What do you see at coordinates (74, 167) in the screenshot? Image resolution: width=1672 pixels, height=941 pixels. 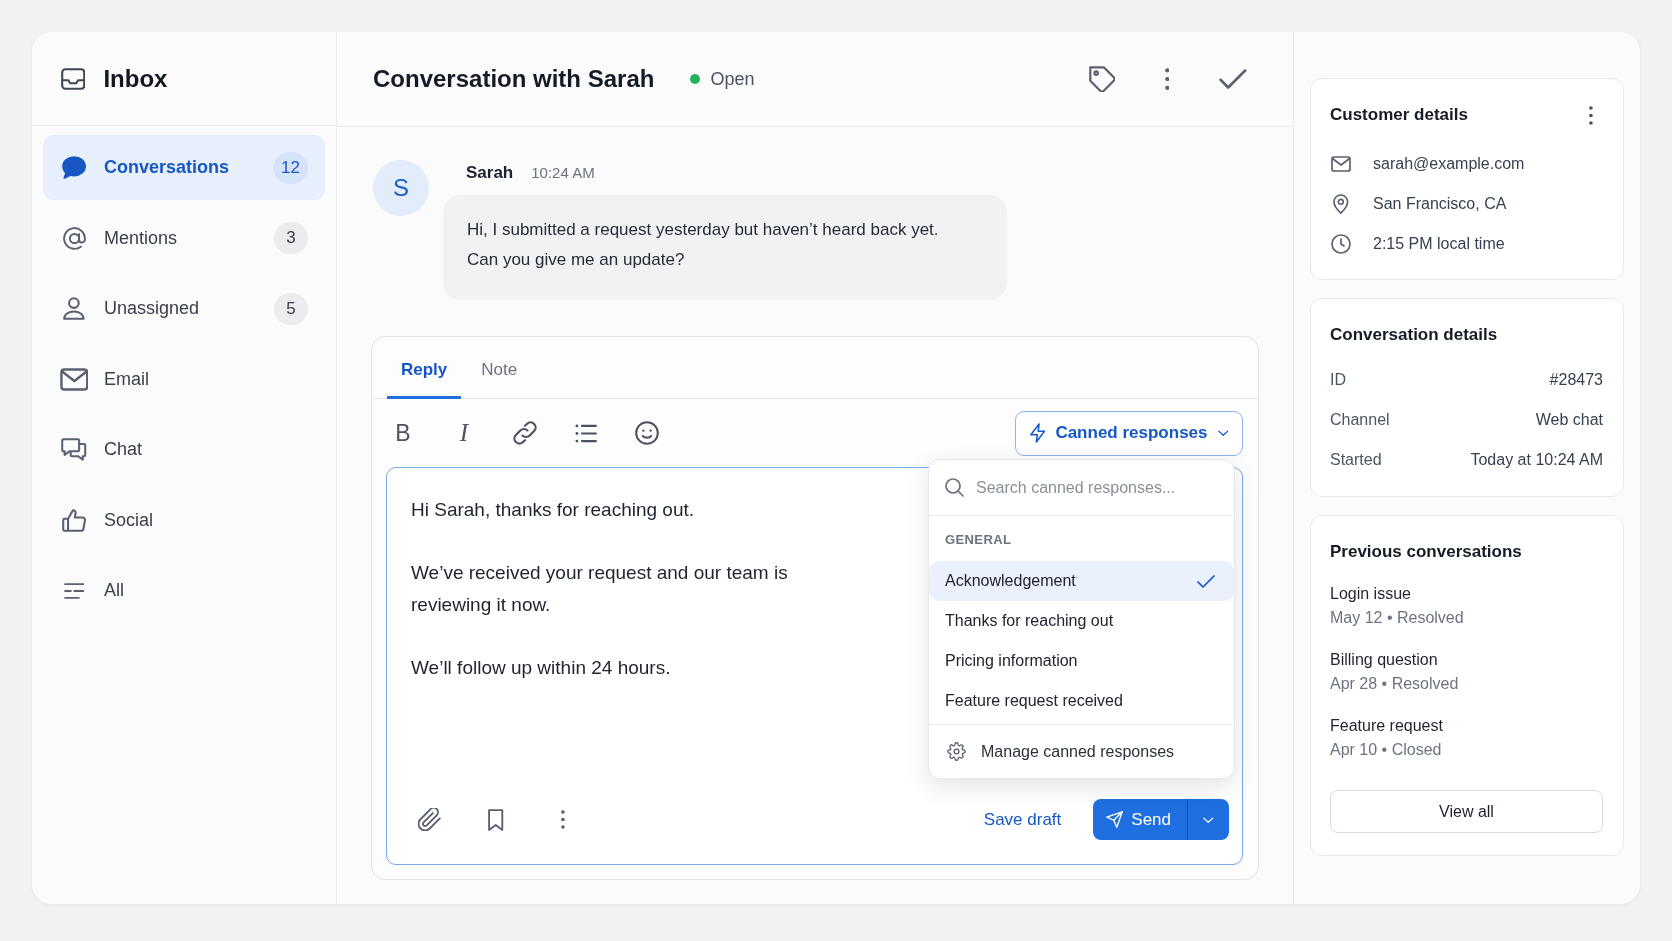 I see `chat-bubble-icon` at bounding box center [74, 167].